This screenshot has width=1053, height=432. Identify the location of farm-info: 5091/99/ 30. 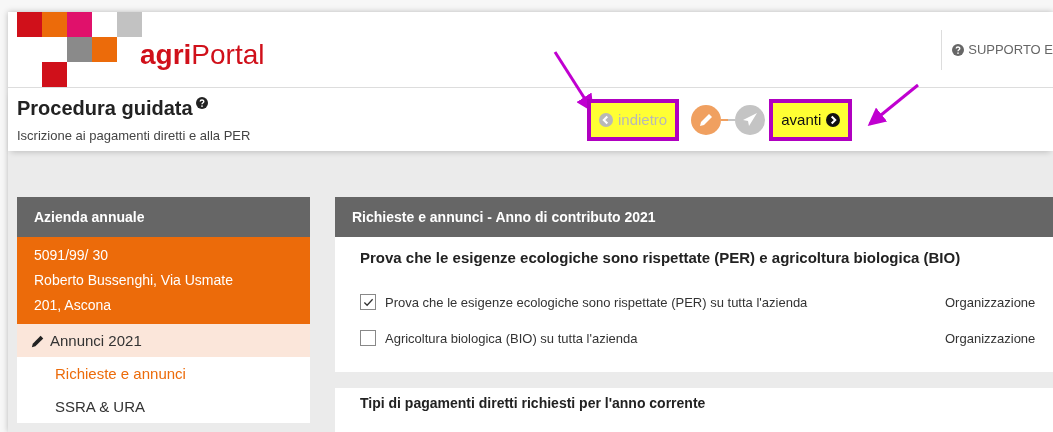
(71, 255).